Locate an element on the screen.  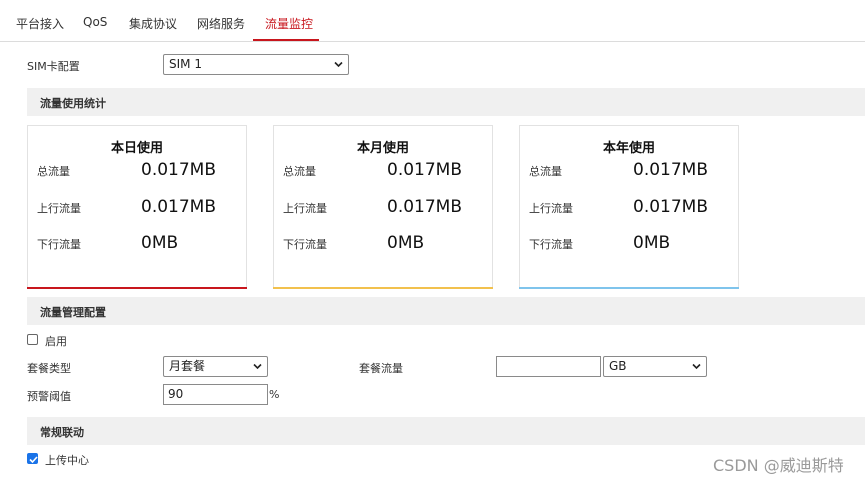
stats-section-title: 流量使用统计 is located at coordinates (73, 103).